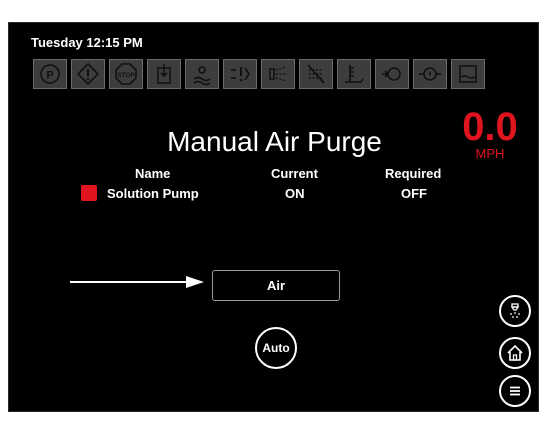  I want to click on auto-button: Auto, so click(276, 348).